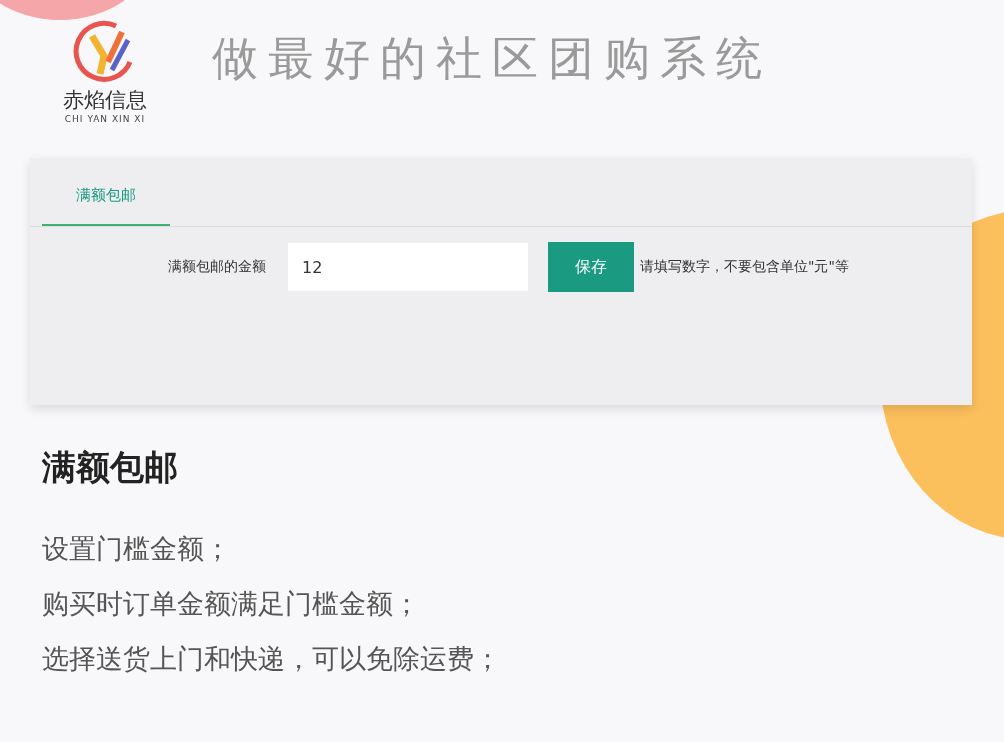 The height and width of the screenshot is (742, 1004). What do you see at coordinates (492, 58) in the screenshot?
I see `page-title: 做最好的社区团购系统` at bounding box center [492, 58].